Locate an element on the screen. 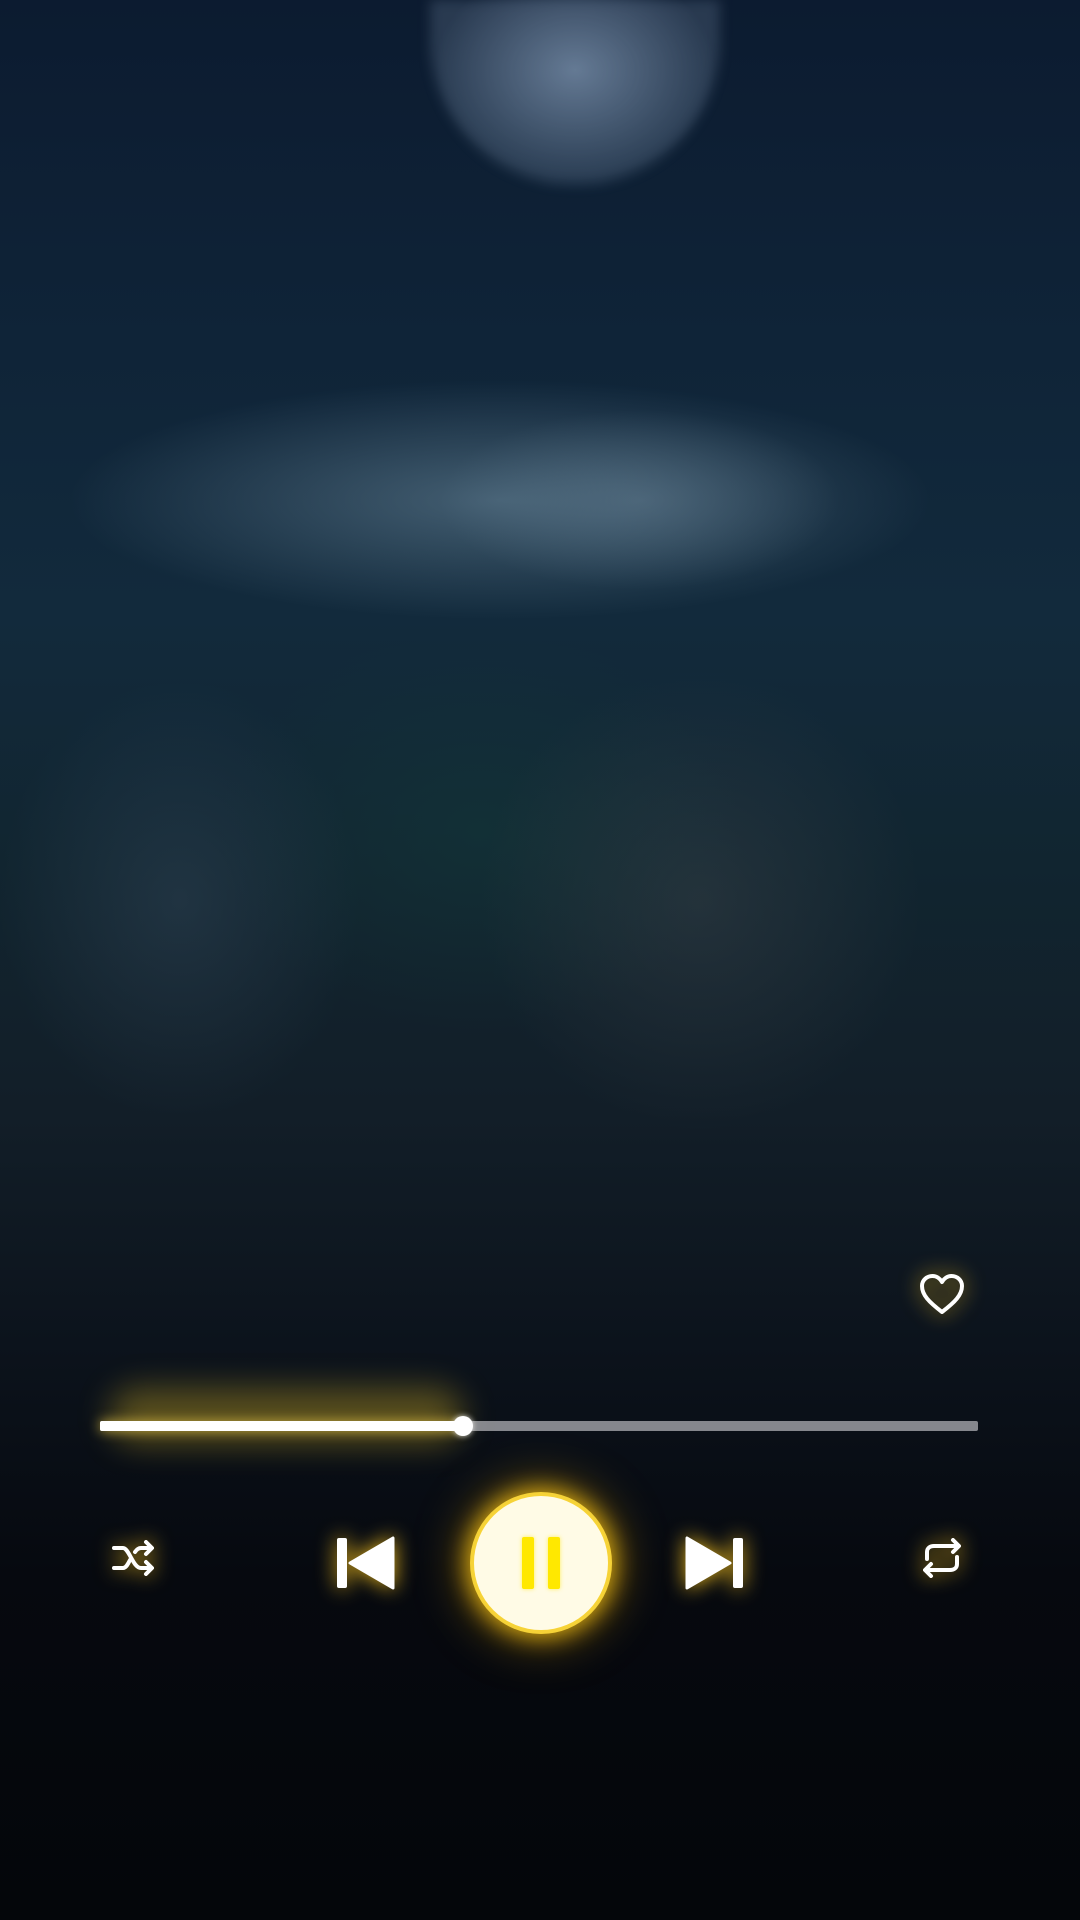  previous-track-button is located at coordinates (365, 1563).